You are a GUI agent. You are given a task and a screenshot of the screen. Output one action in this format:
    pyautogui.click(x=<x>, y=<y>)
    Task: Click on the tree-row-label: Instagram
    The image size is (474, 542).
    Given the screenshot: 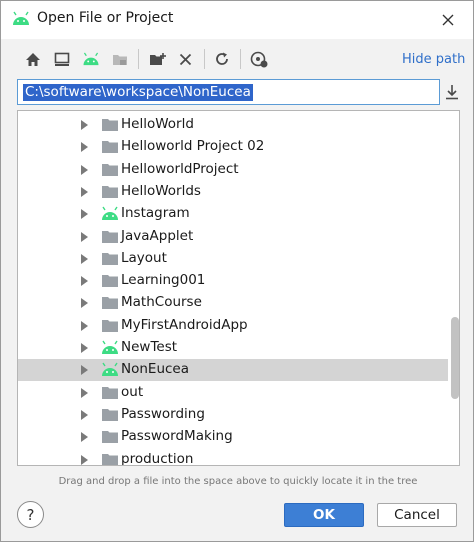 What is the action you would take?
    pyautogui.click(x=155, y=213)
    